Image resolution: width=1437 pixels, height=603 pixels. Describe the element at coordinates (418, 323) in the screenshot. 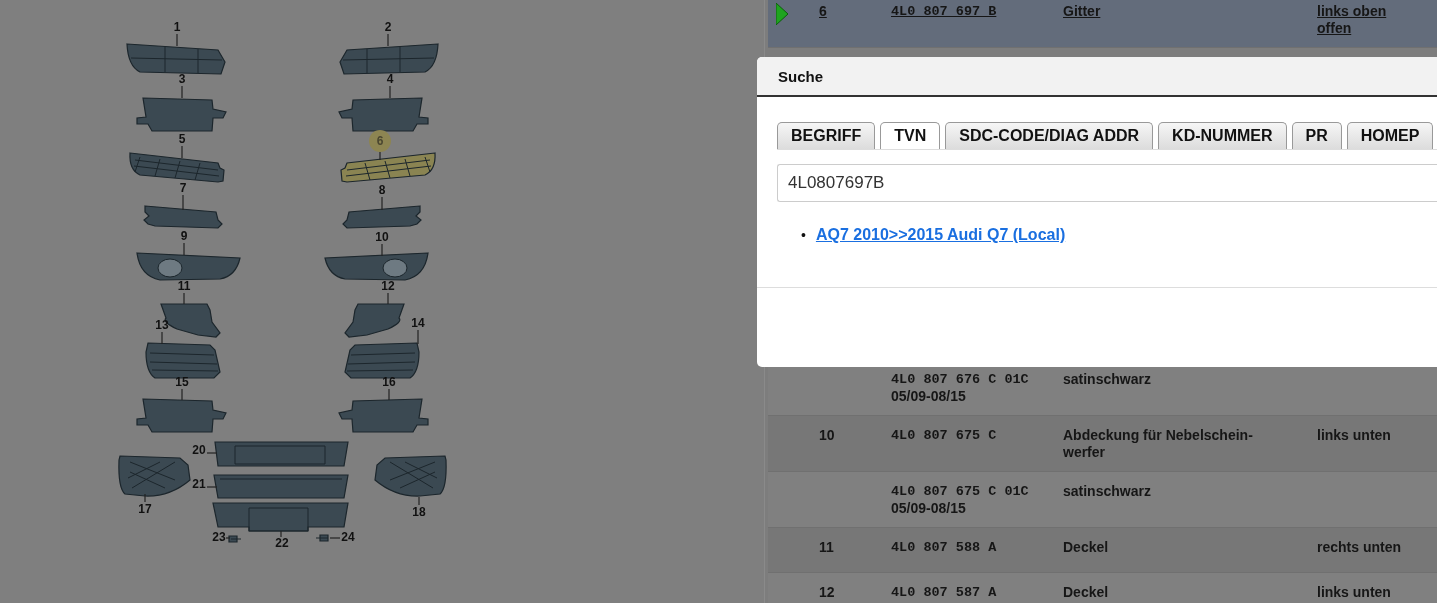

I see `callout-number: 14` at that location.